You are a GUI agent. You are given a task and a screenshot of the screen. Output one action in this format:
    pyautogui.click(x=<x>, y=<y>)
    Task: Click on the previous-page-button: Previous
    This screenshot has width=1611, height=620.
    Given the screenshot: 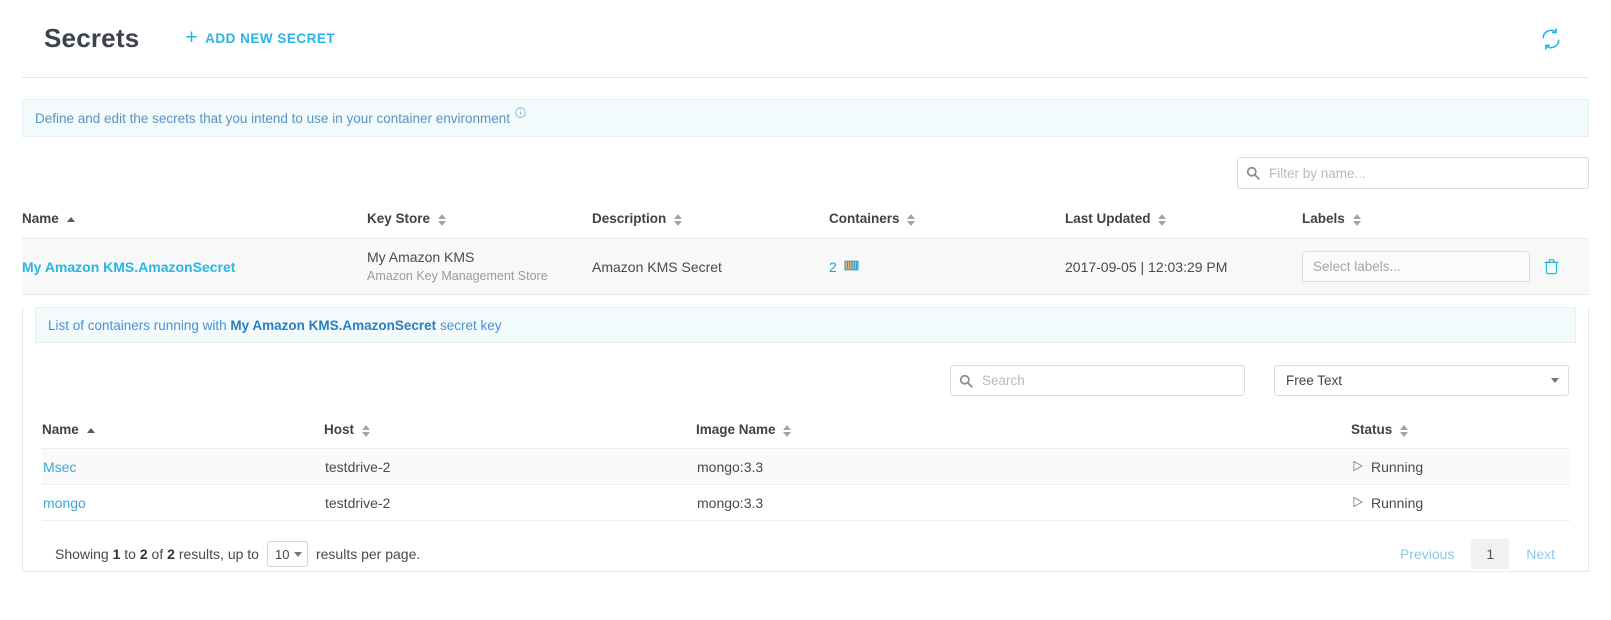 What is the action you would take?
    pyautogui.click(x=1427, y=554)
    